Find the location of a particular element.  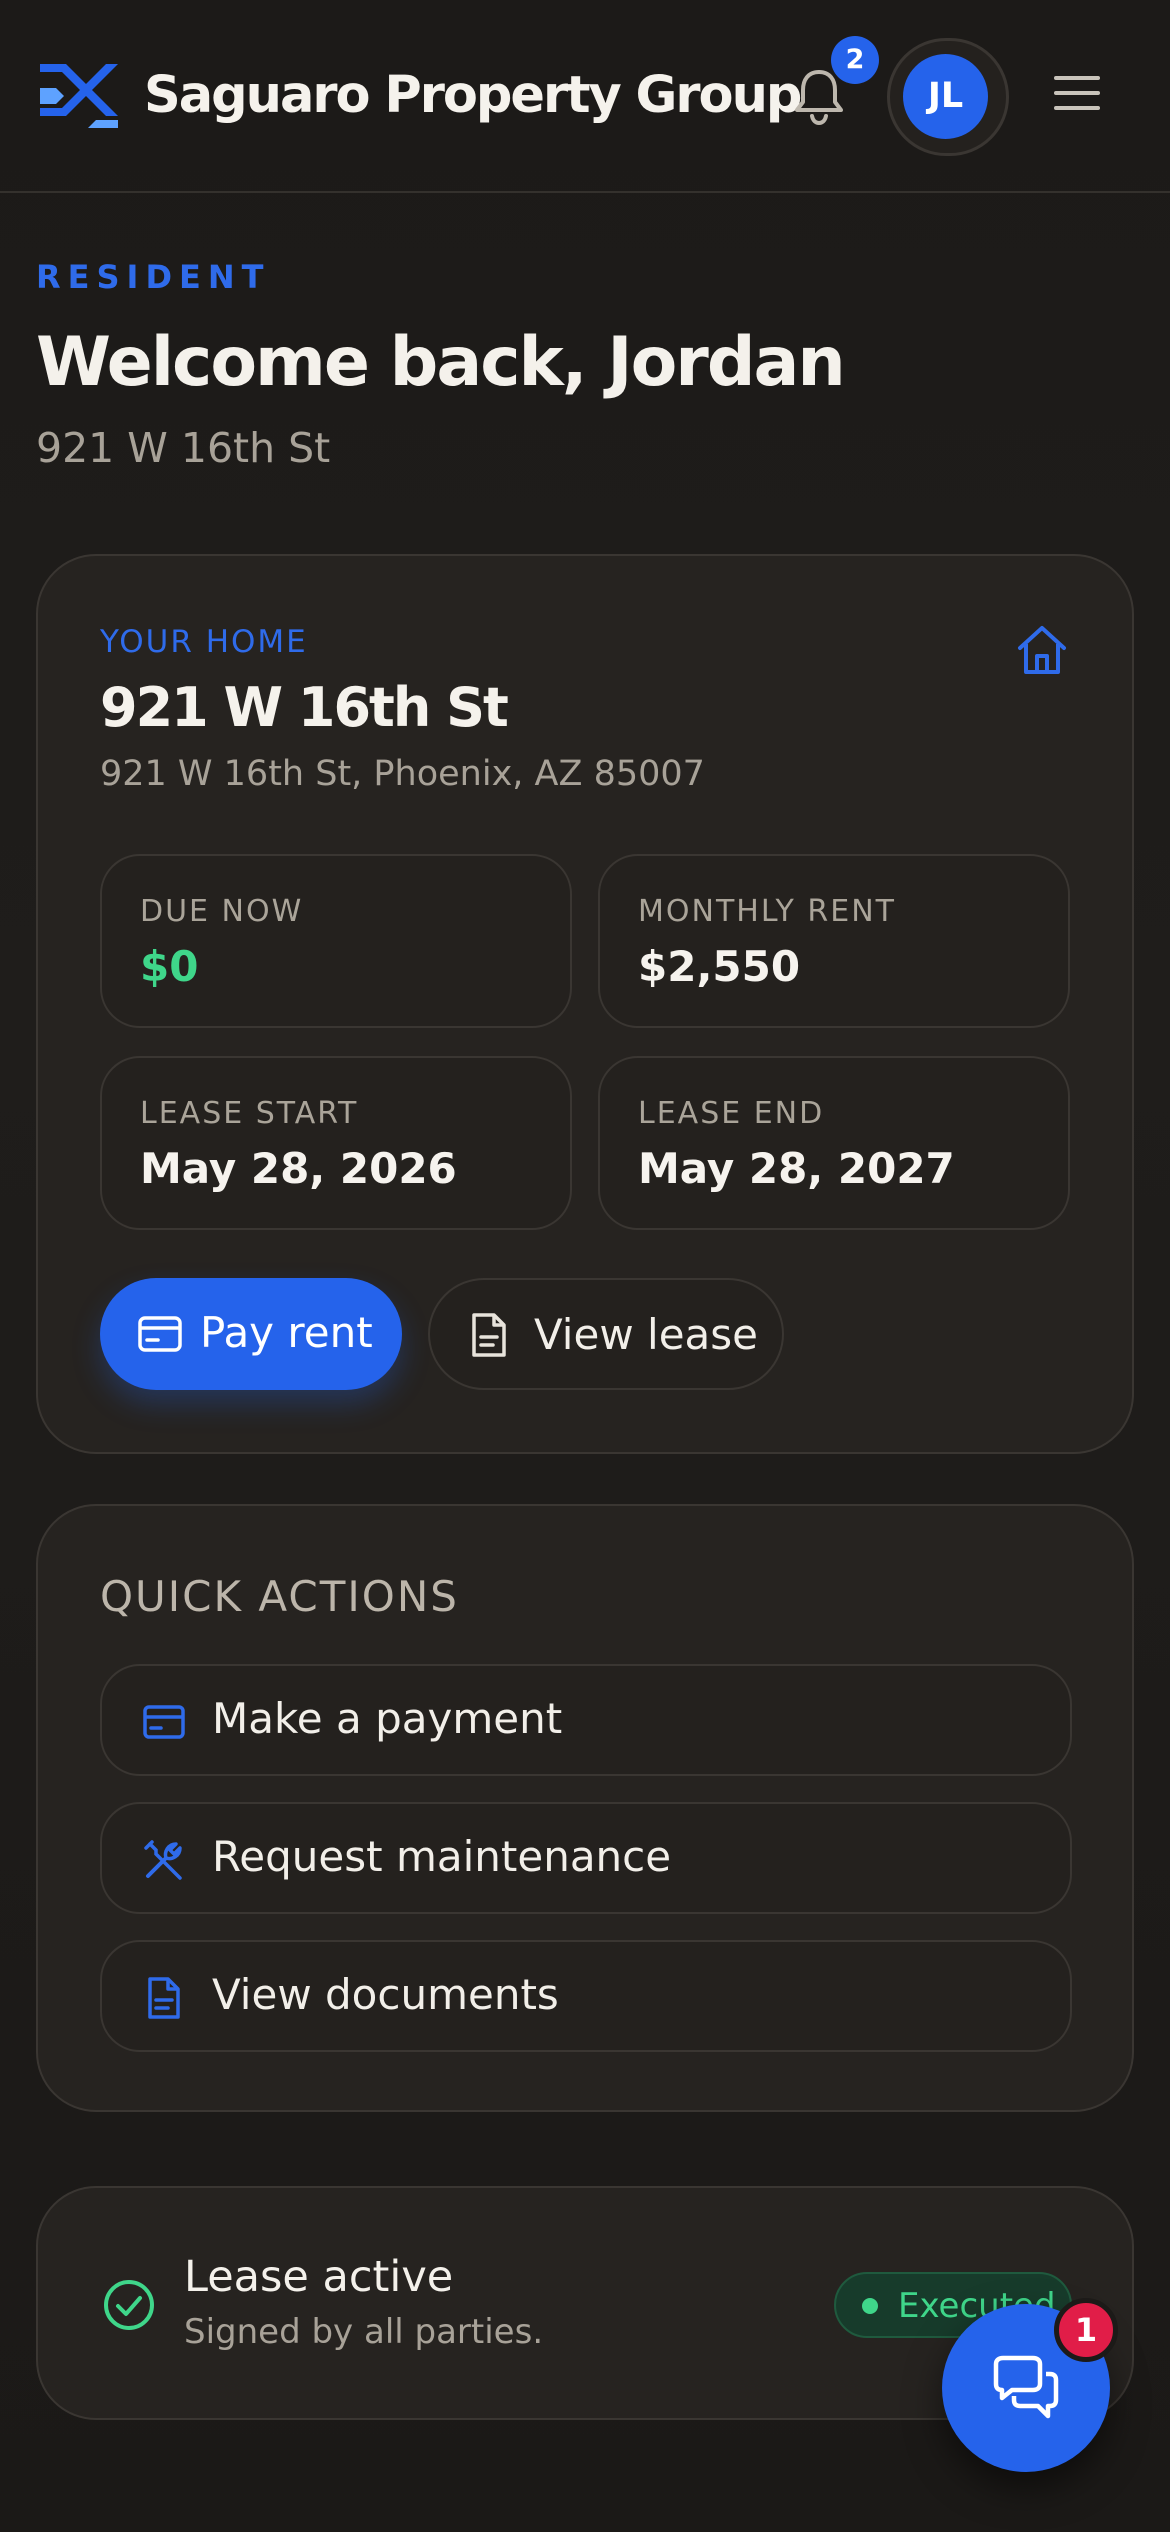

quick-action-label: View documents is located at coordinates (385, 1994).